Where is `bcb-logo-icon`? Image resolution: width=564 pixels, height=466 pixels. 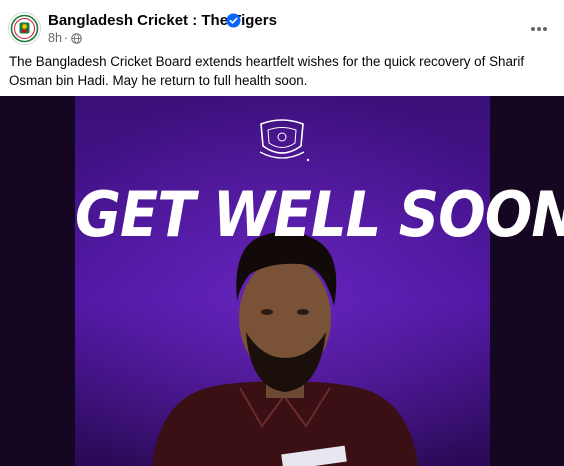 bcb-logo-icon is located at coordinates (24, 28).